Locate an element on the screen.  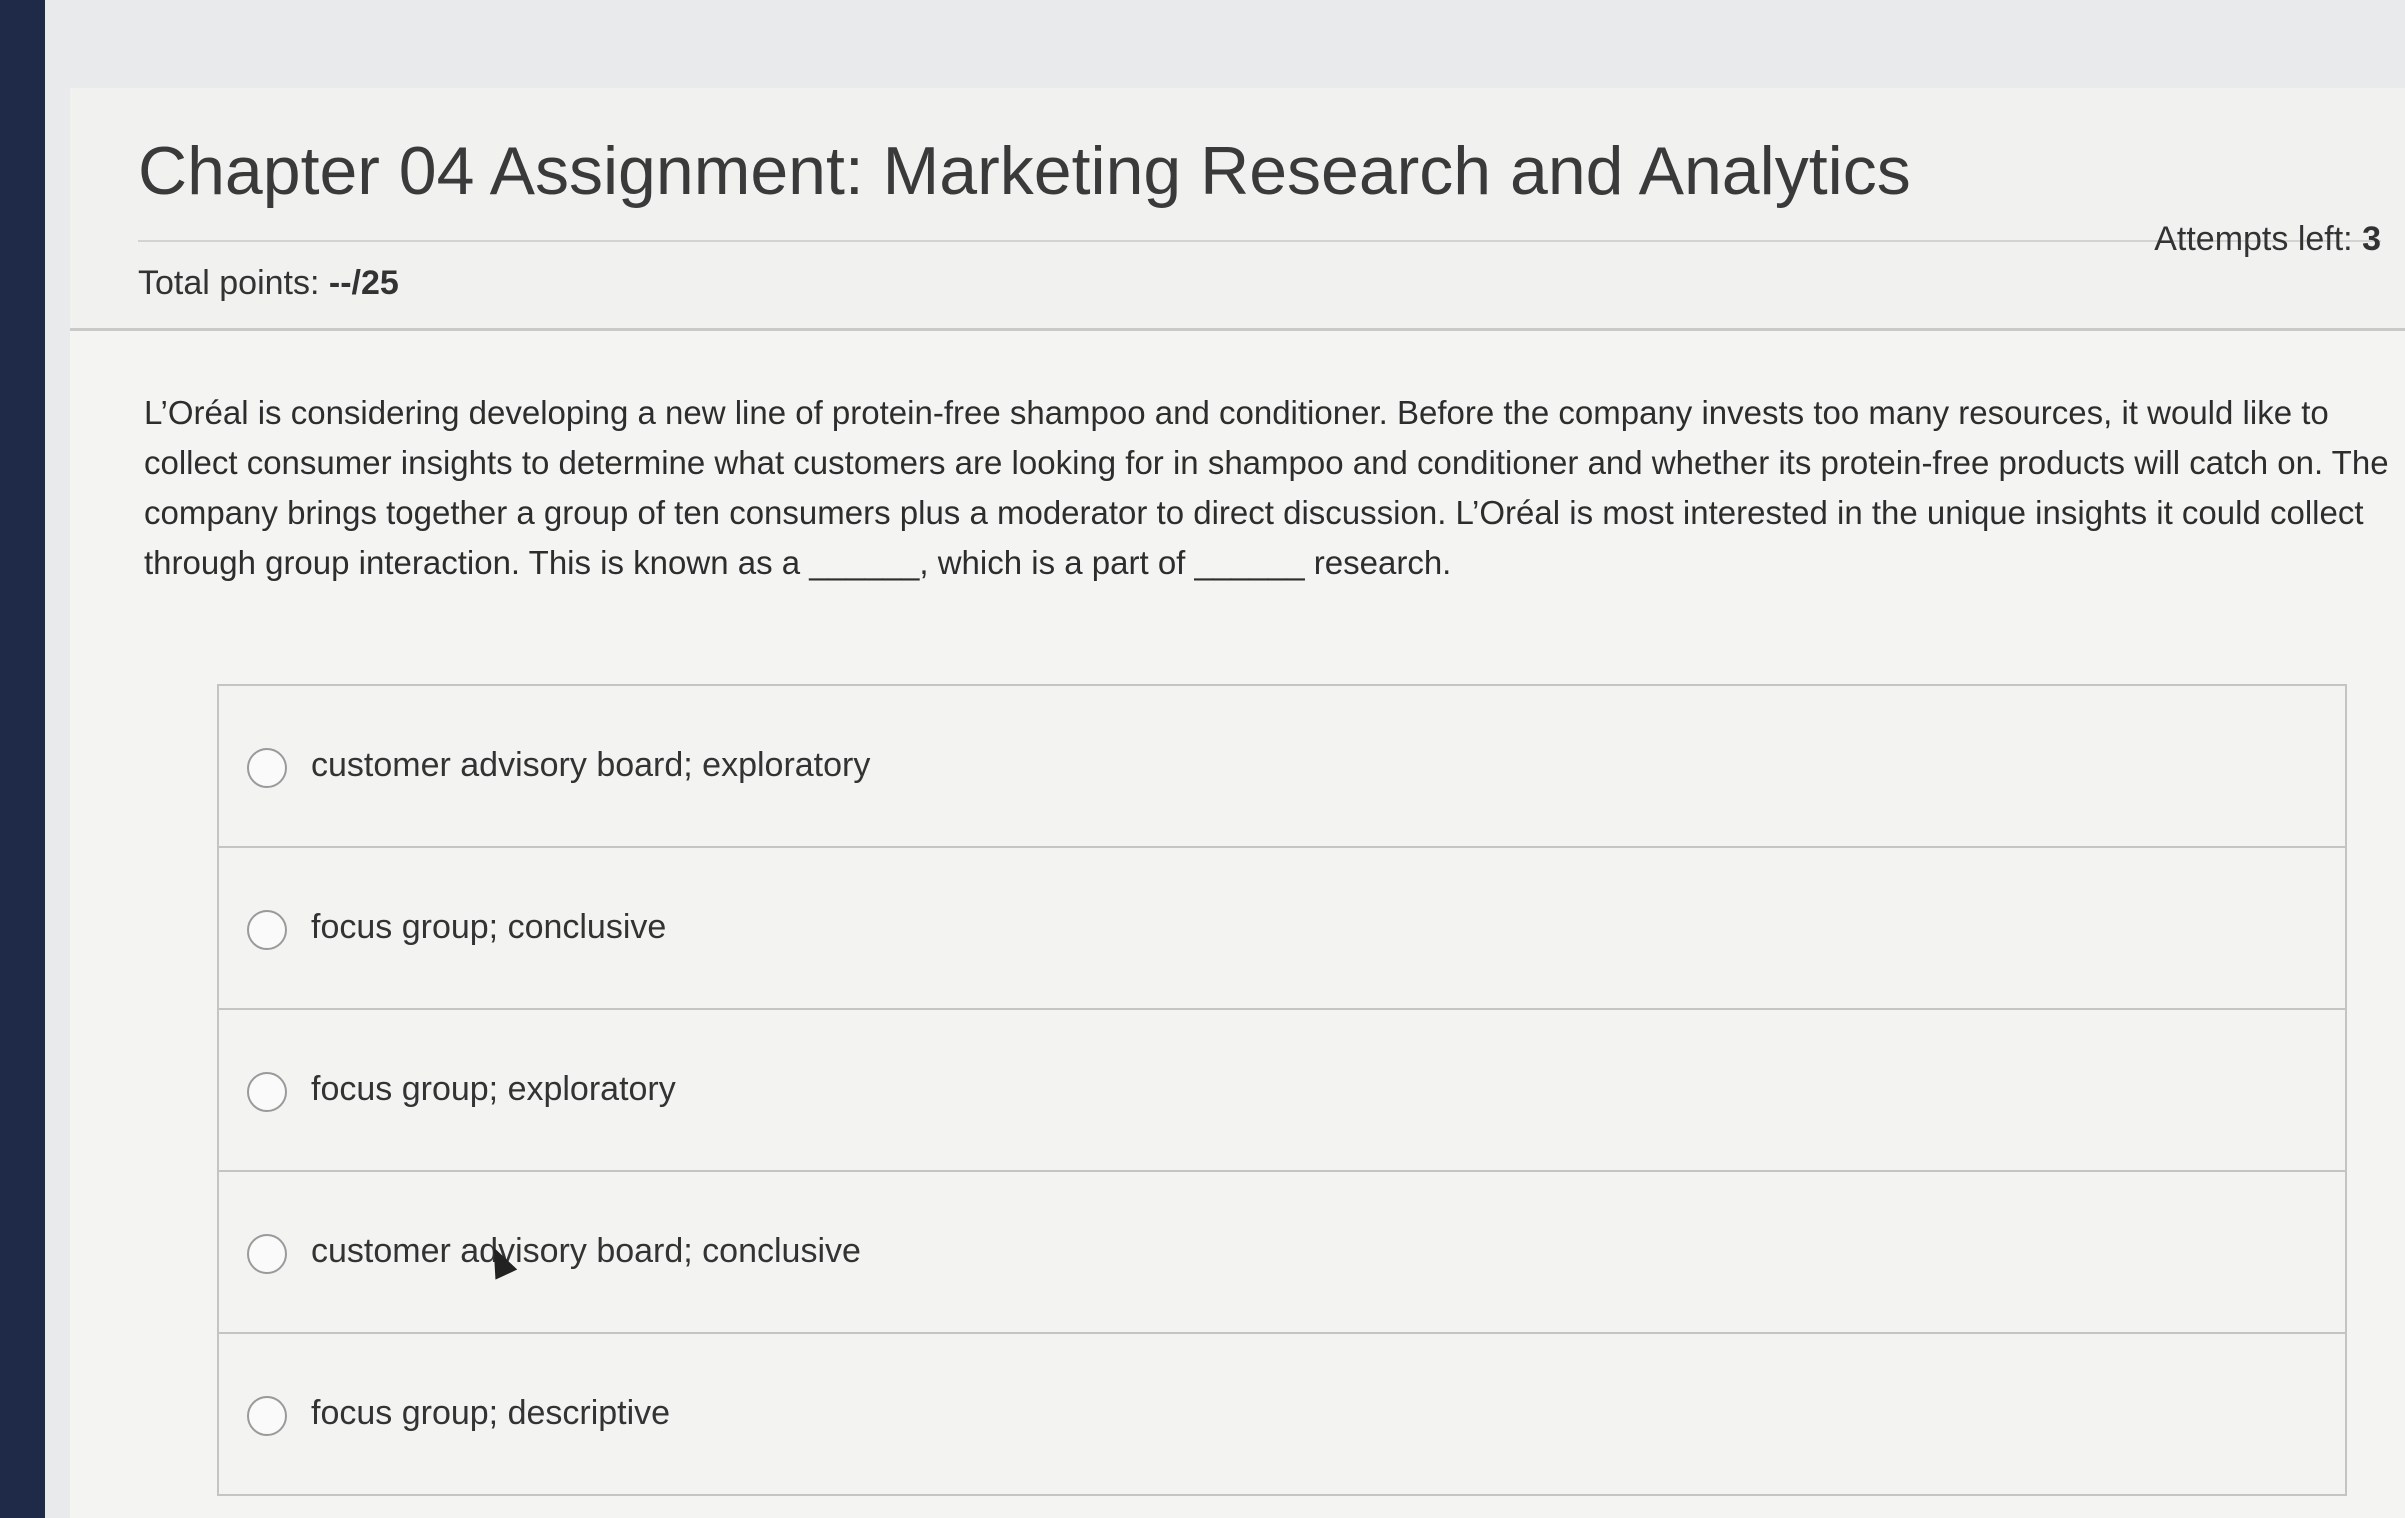
answer-option-label: focus group; conclusive is located at coordinates (489, 927).